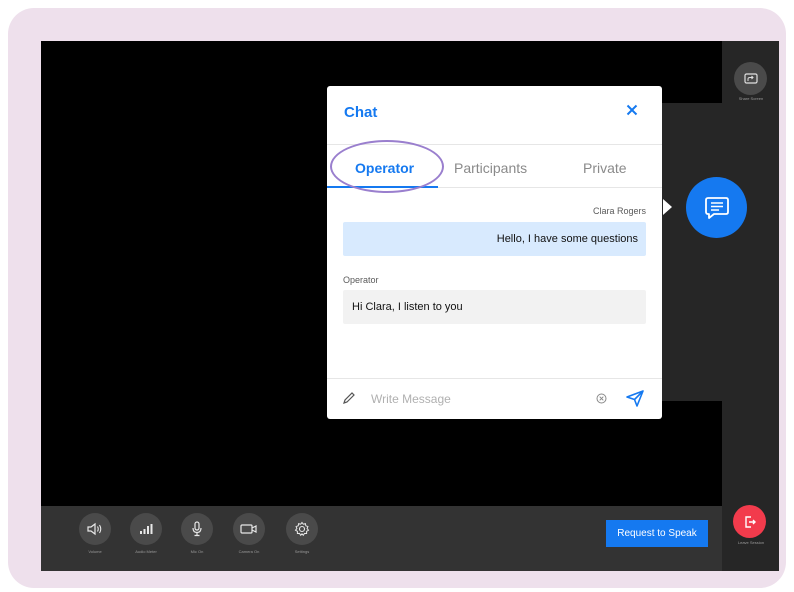  I want to click on message-input, so click(471, 399).